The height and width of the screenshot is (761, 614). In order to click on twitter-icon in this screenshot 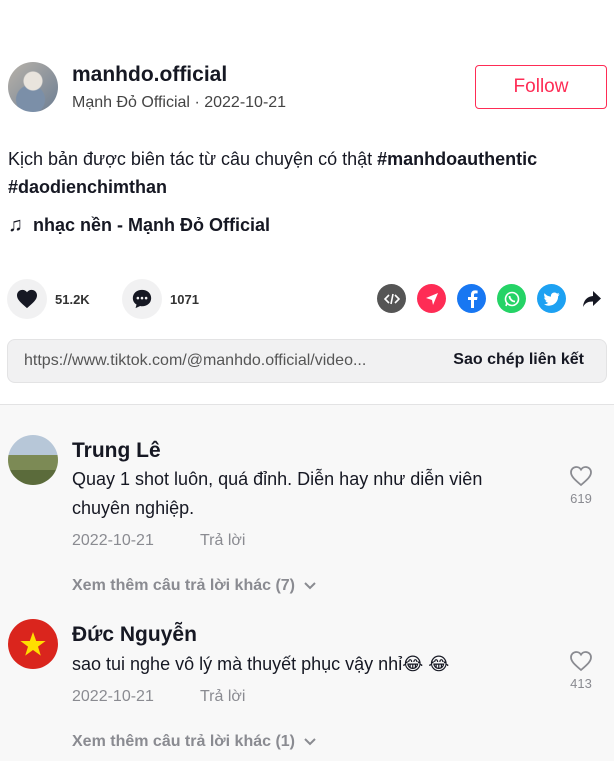, I will do `click(551, 298)`.